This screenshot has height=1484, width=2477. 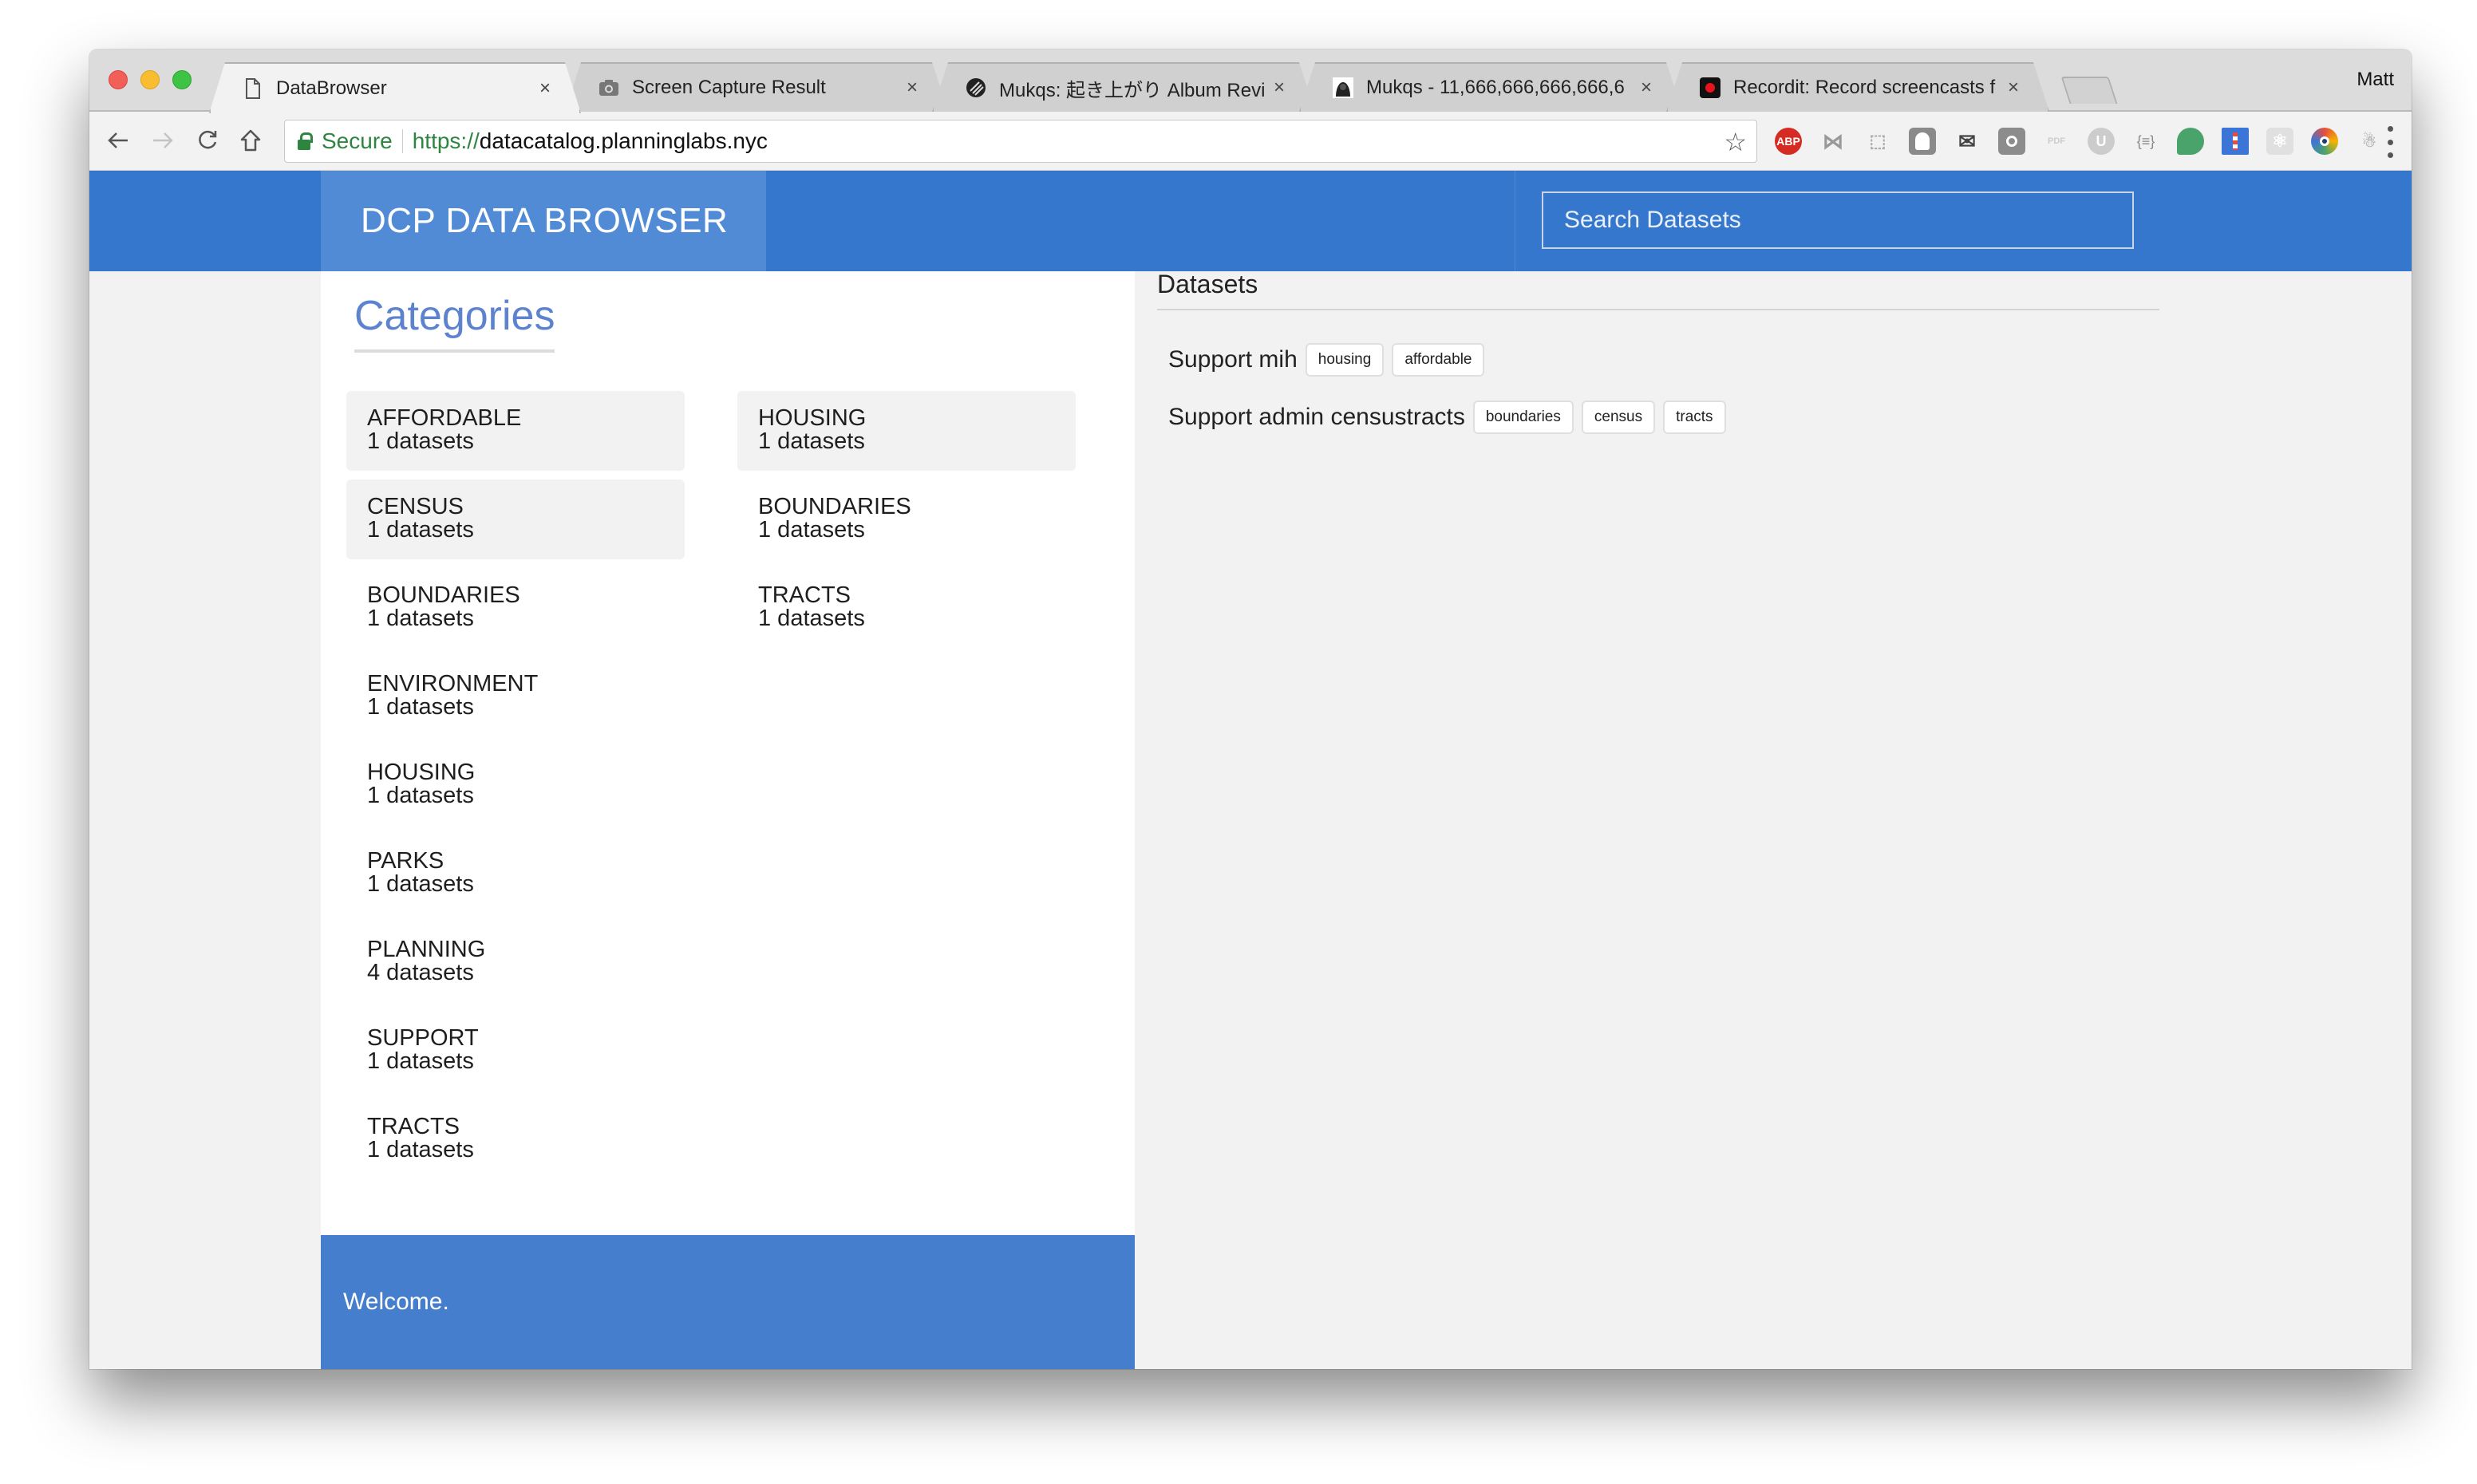 What do you see at coordinates (609, 87) in the screenshot?
I see `camera-icon` at bounding box center [609, 87].